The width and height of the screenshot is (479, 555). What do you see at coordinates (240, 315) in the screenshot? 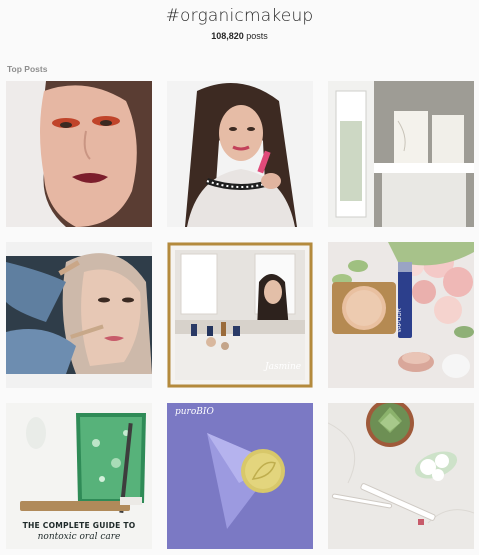
I see `post-tile-5: Jasmine` at bounding box center [240, 315].